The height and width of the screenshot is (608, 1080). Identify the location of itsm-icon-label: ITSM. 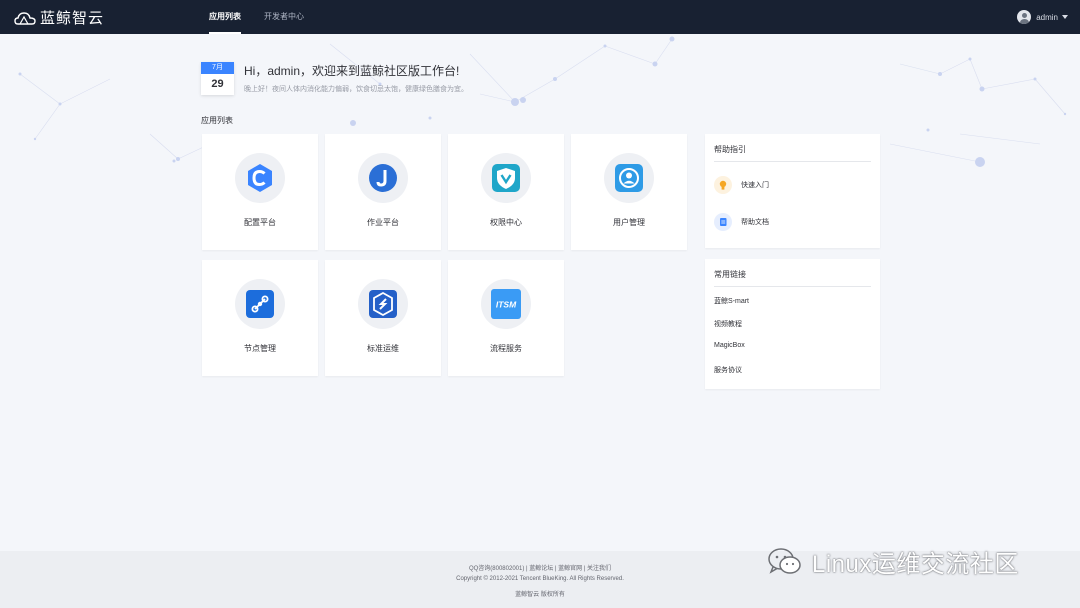
(506, 305).